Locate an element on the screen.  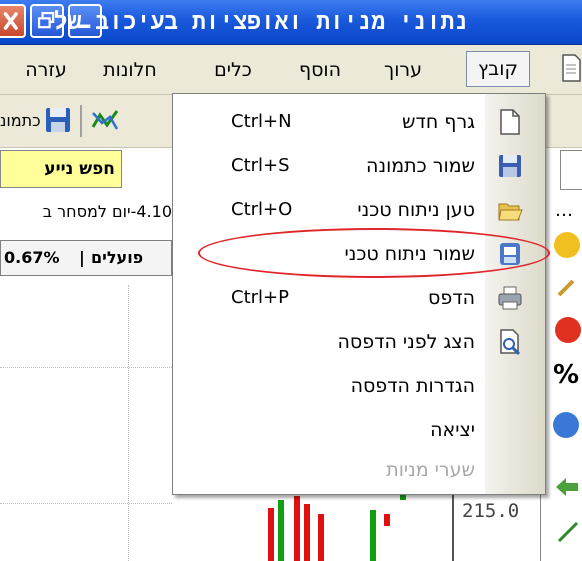
menu-item-label: שערי מניות is located at coordinates (430, 470).